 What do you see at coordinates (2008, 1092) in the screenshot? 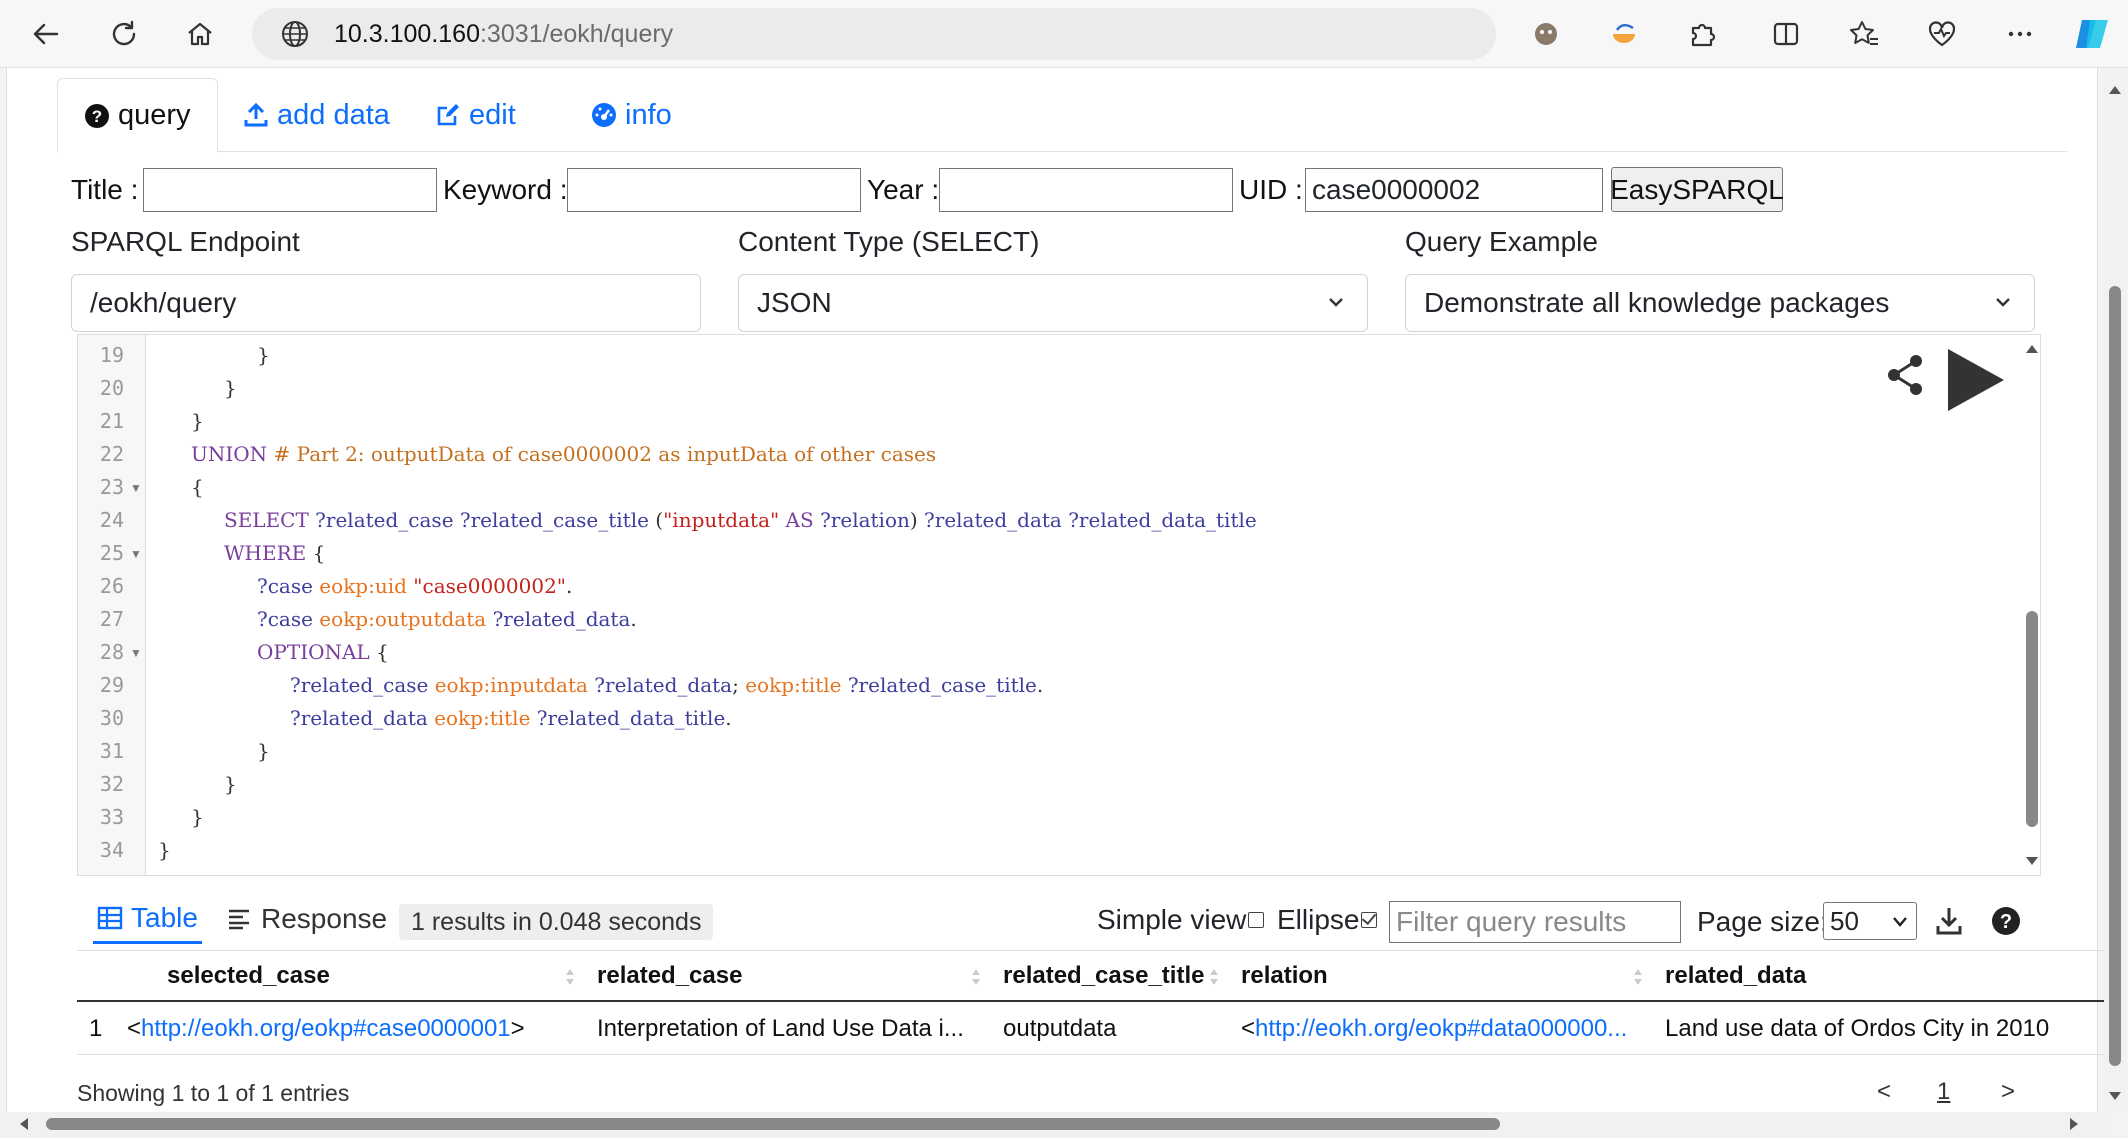
I see `pager-next-button: >` at bounding box center [2008, 1092].